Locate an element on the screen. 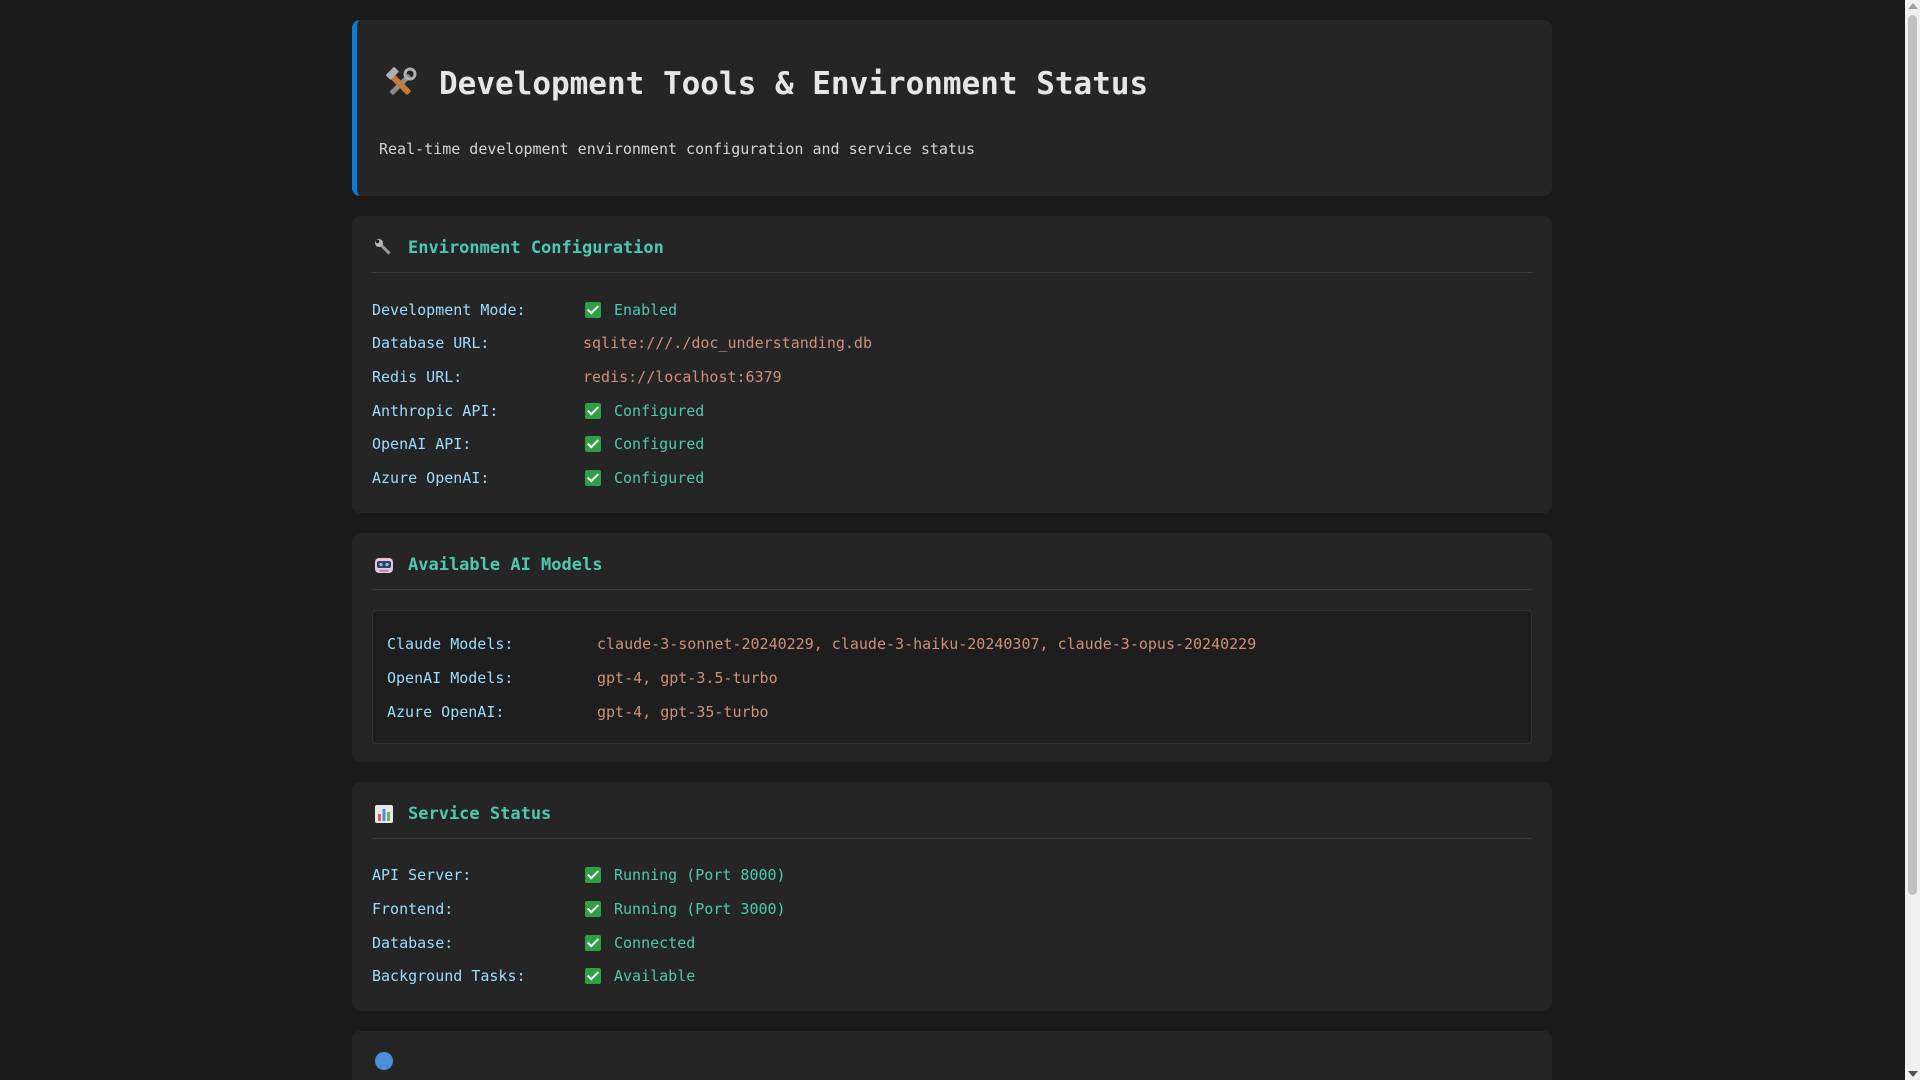  row-value: Available is located at coordinates (639, 976).